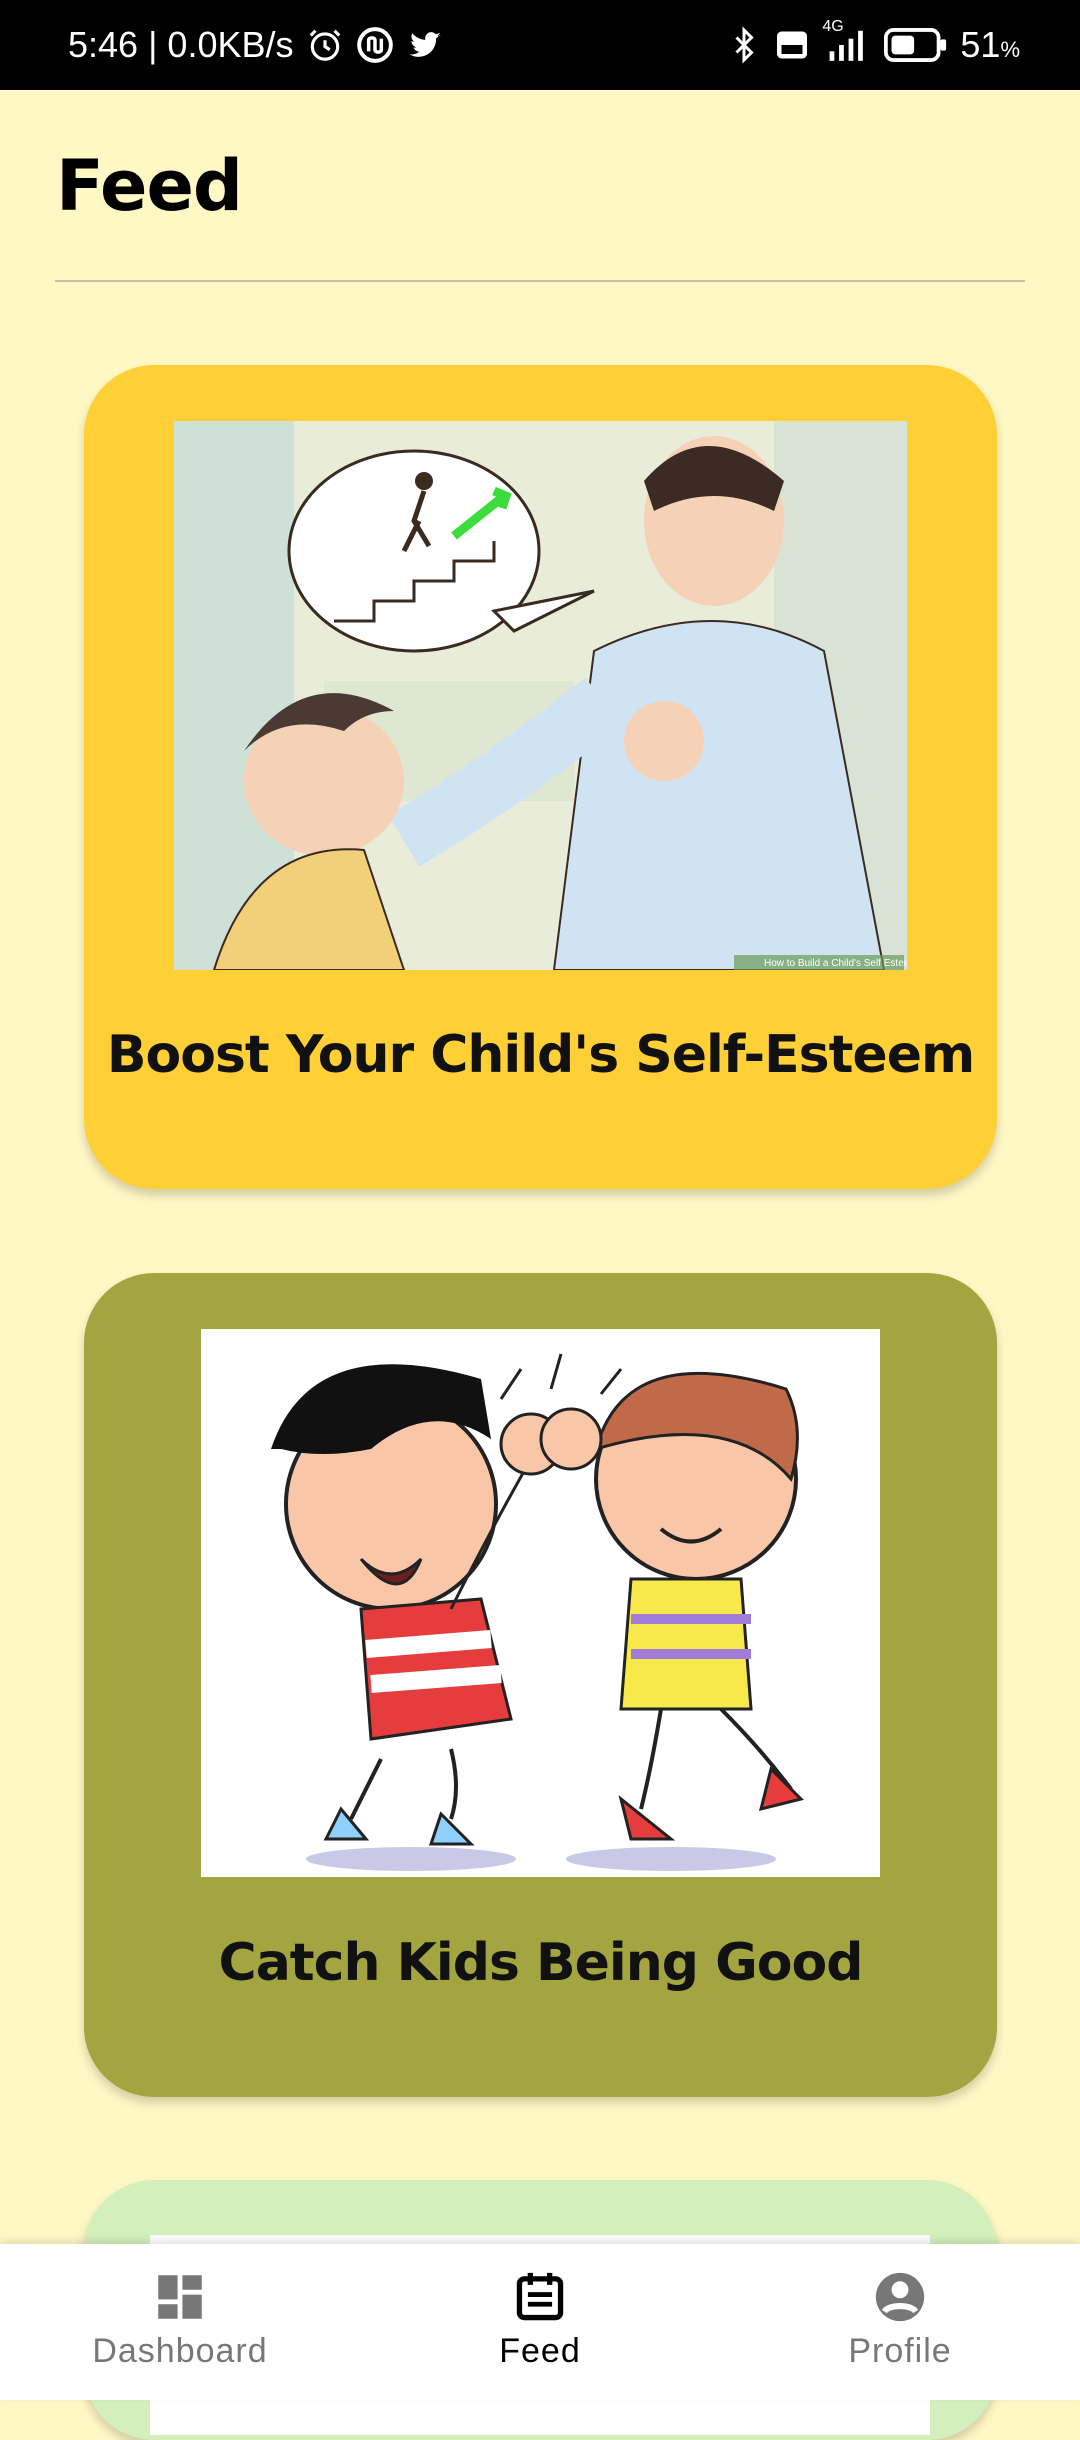 The image size is (1080, 2440). I want to click on status-time: 5:46 | 0.0KB/s, so click(181, 44).